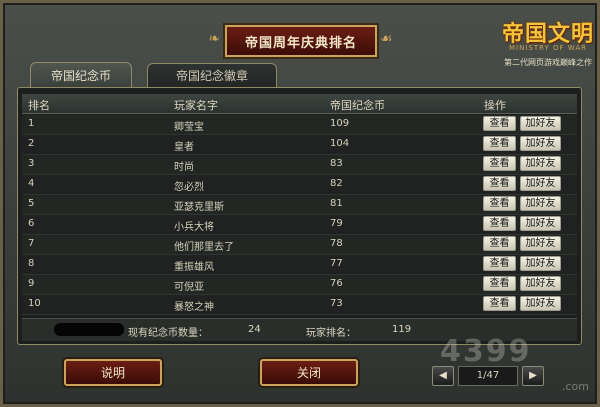 The image size is (600, 407). I want to click on coins-label: 现有纪念币数量：, so click(168, 333).